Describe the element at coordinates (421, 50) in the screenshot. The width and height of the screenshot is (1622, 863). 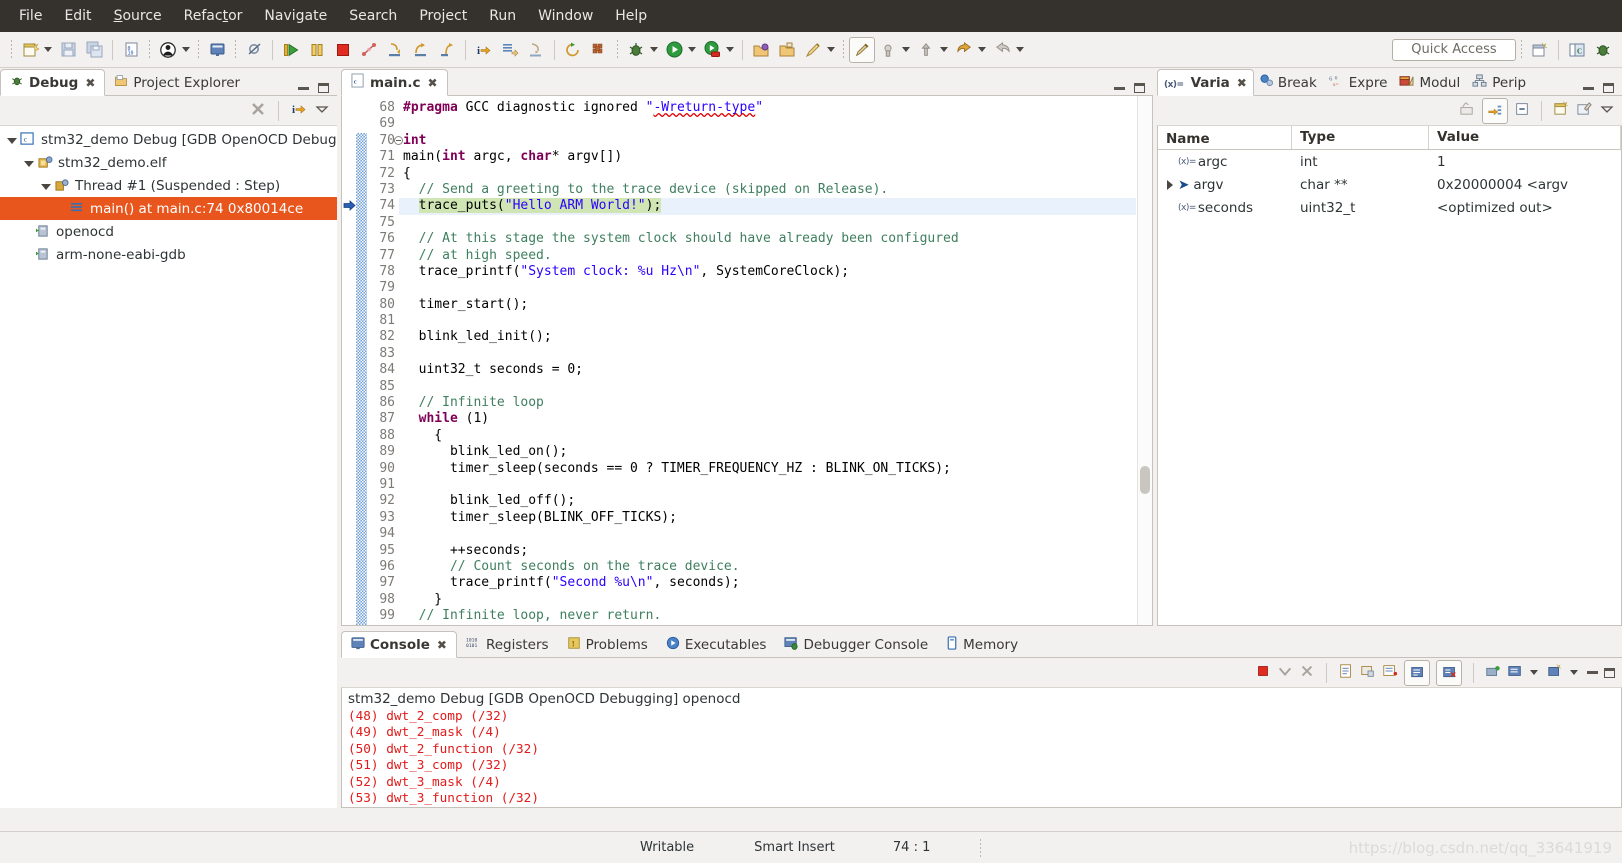
I see `step-over-icon` at that location.